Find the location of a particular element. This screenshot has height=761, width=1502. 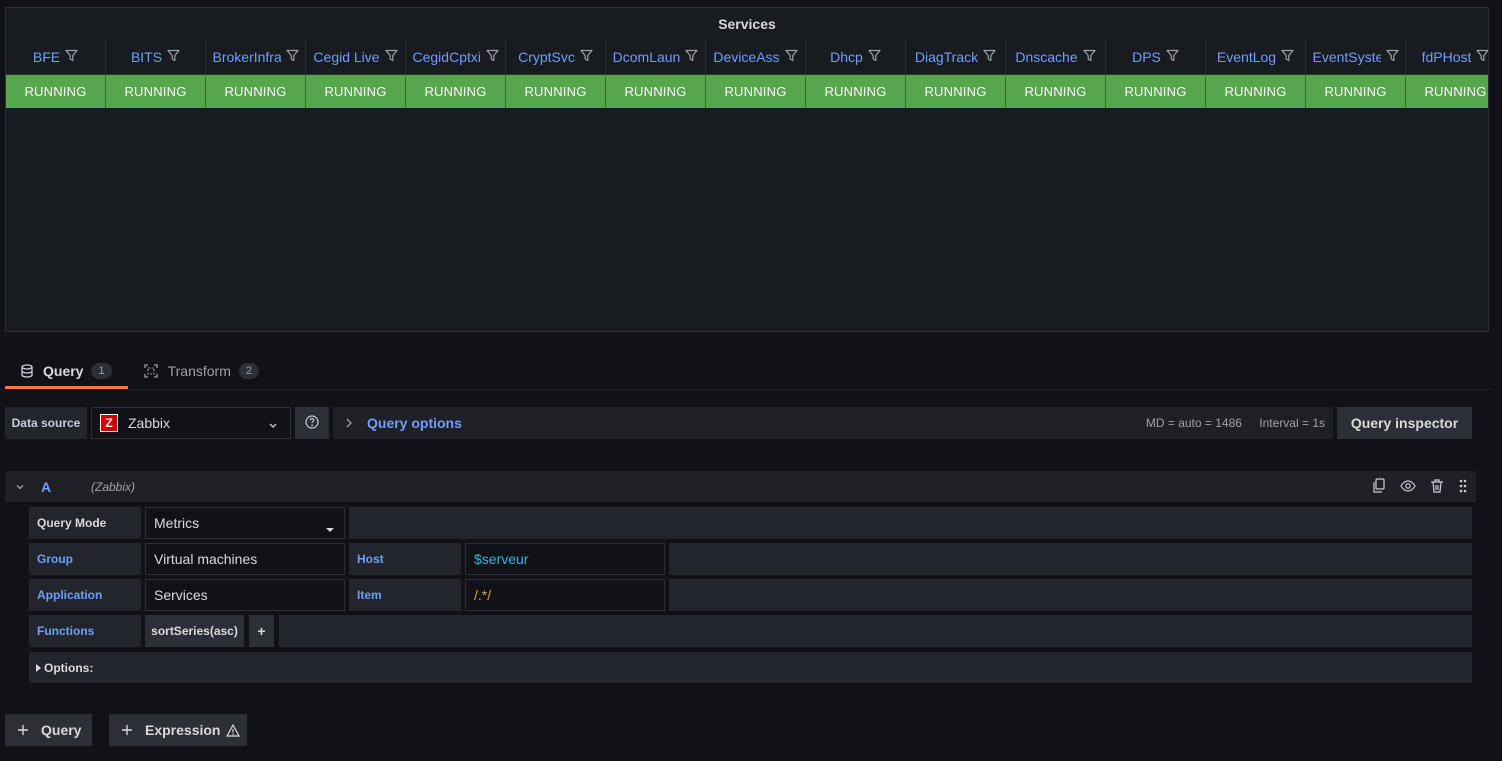

group-host-row: Group Virtual machines Host $serveur is located at coordinates (750, 559).